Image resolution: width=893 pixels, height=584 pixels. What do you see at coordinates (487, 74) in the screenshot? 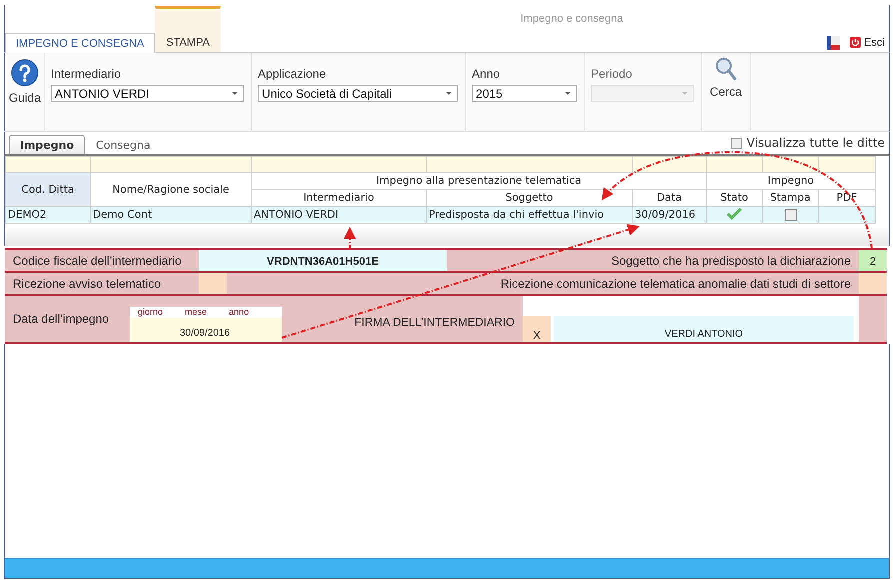
I see `field-label: Anno` at bounding box center [487, 74].